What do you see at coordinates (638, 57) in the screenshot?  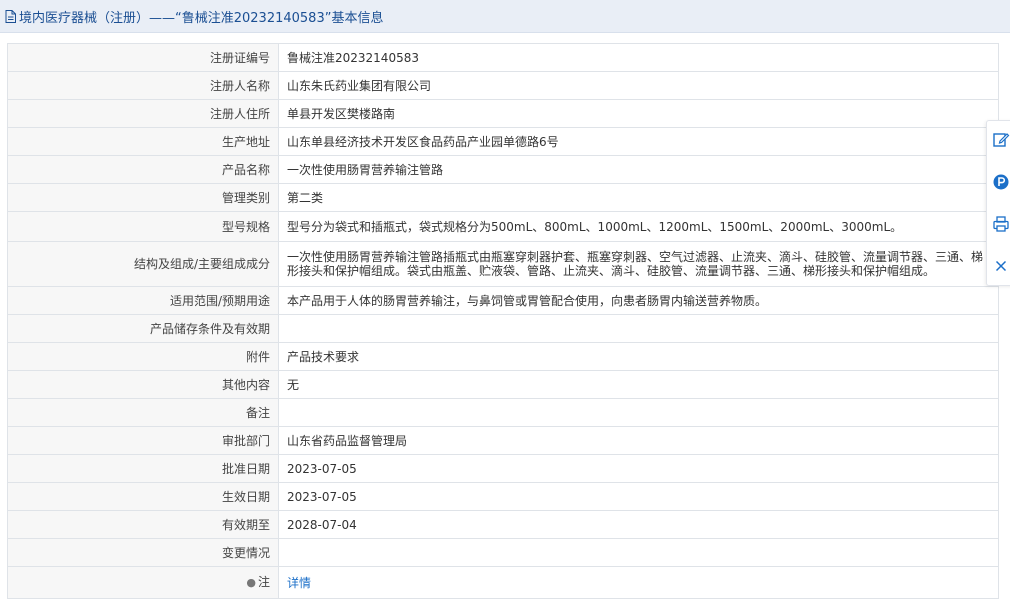 I see `row-value: 鲁械注准20232140583` at bounding box center [638, 57].